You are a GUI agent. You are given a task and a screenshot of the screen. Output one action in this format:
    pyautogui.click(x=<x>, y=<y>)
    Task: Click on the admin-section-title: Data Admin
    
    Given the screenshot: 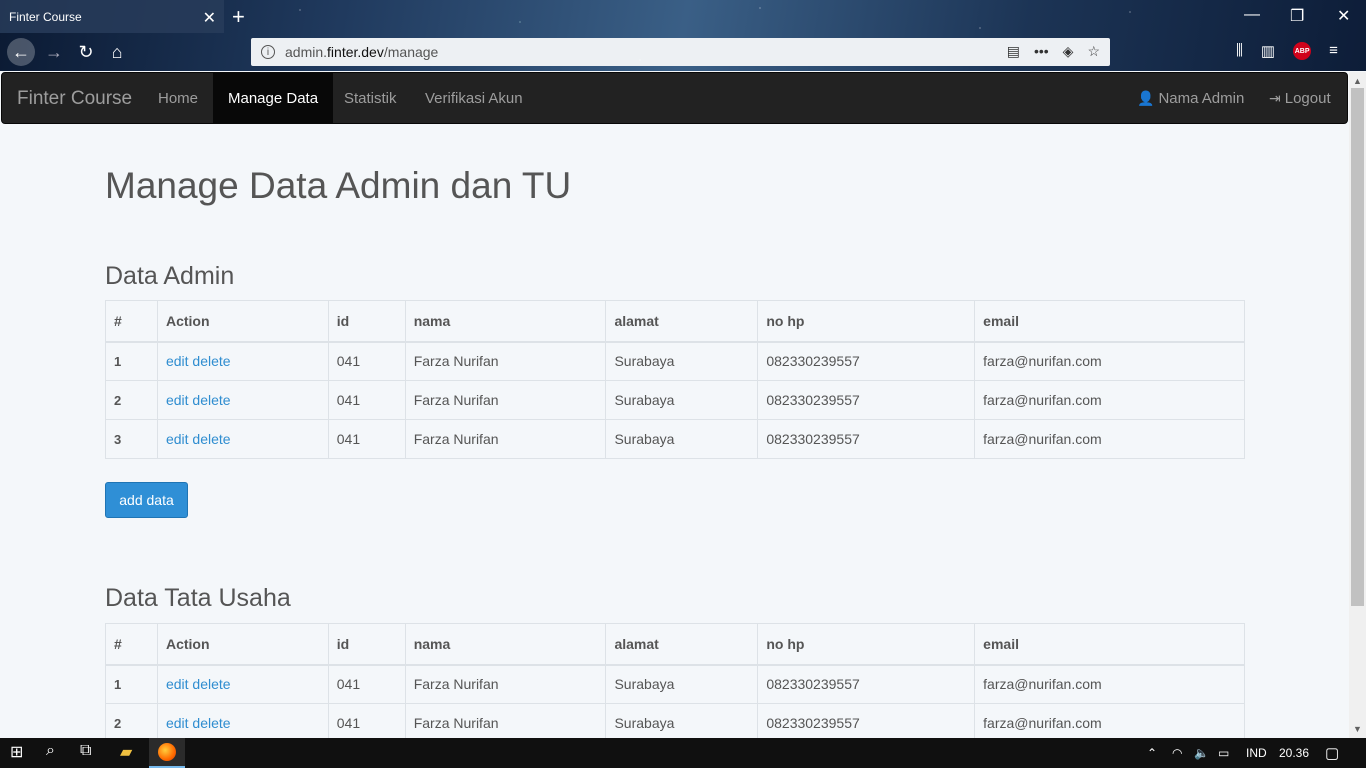 What is the action you would take?
    pyautogui.click(x=170, y=276)
    